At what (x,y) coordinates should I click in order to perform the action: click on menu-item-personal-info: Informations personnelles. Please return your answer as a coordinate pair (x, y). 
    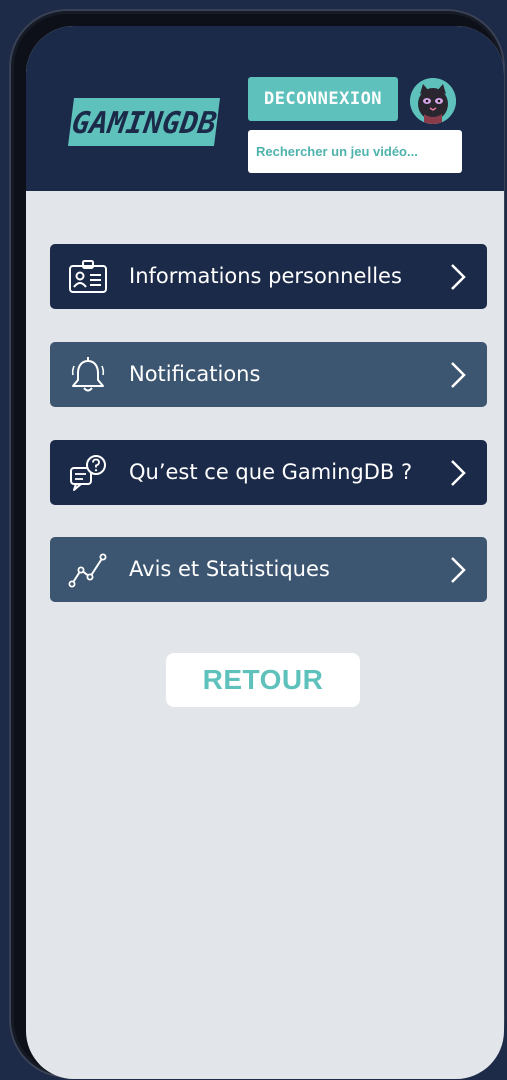
    Looking at the image, I should click on (268, 276).